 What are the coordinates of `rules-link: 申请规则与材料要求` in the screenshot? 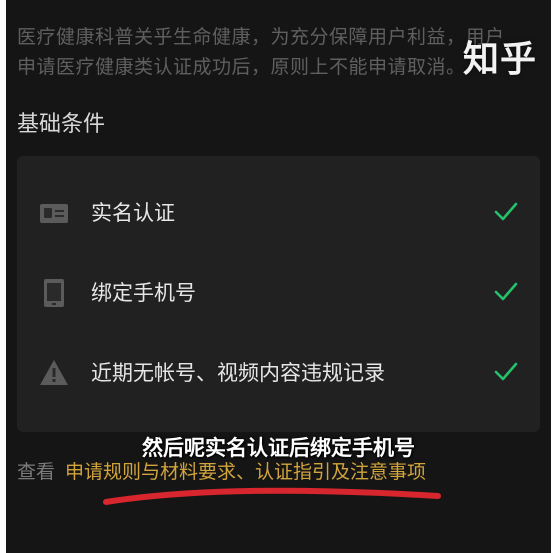 It's located at (150, 472).